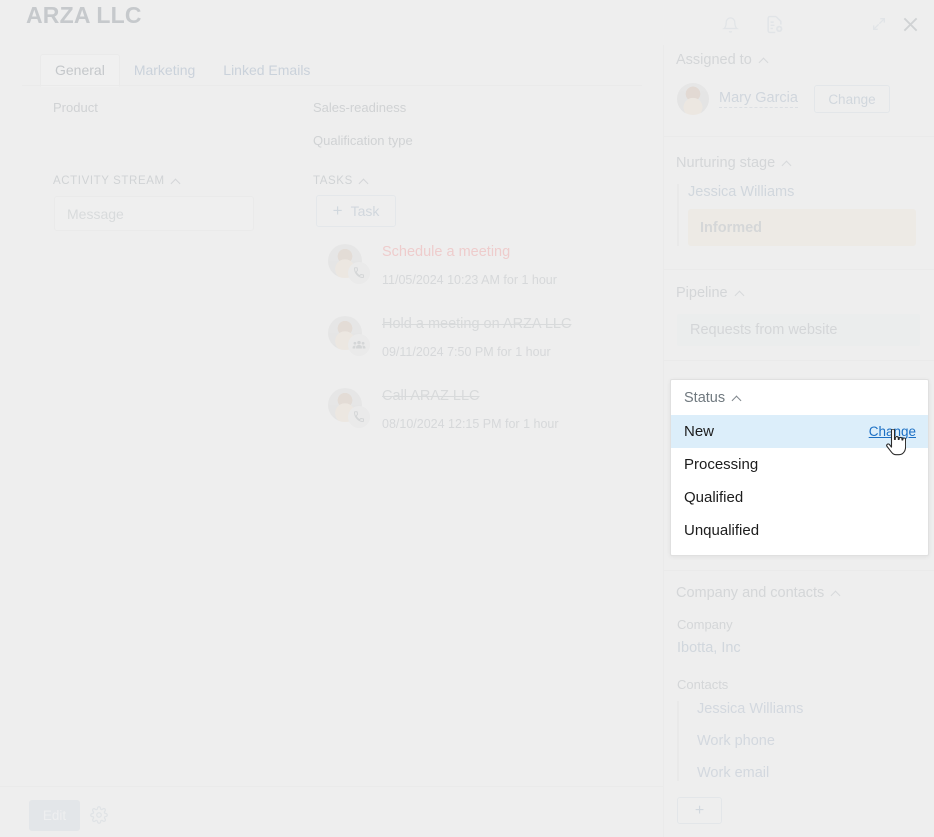 This screenshot has height=837, width=934. Describe the element at coordinates (758, 99) in the screenshot. I see `assigned-person-link: Mary Garcia` at that location.